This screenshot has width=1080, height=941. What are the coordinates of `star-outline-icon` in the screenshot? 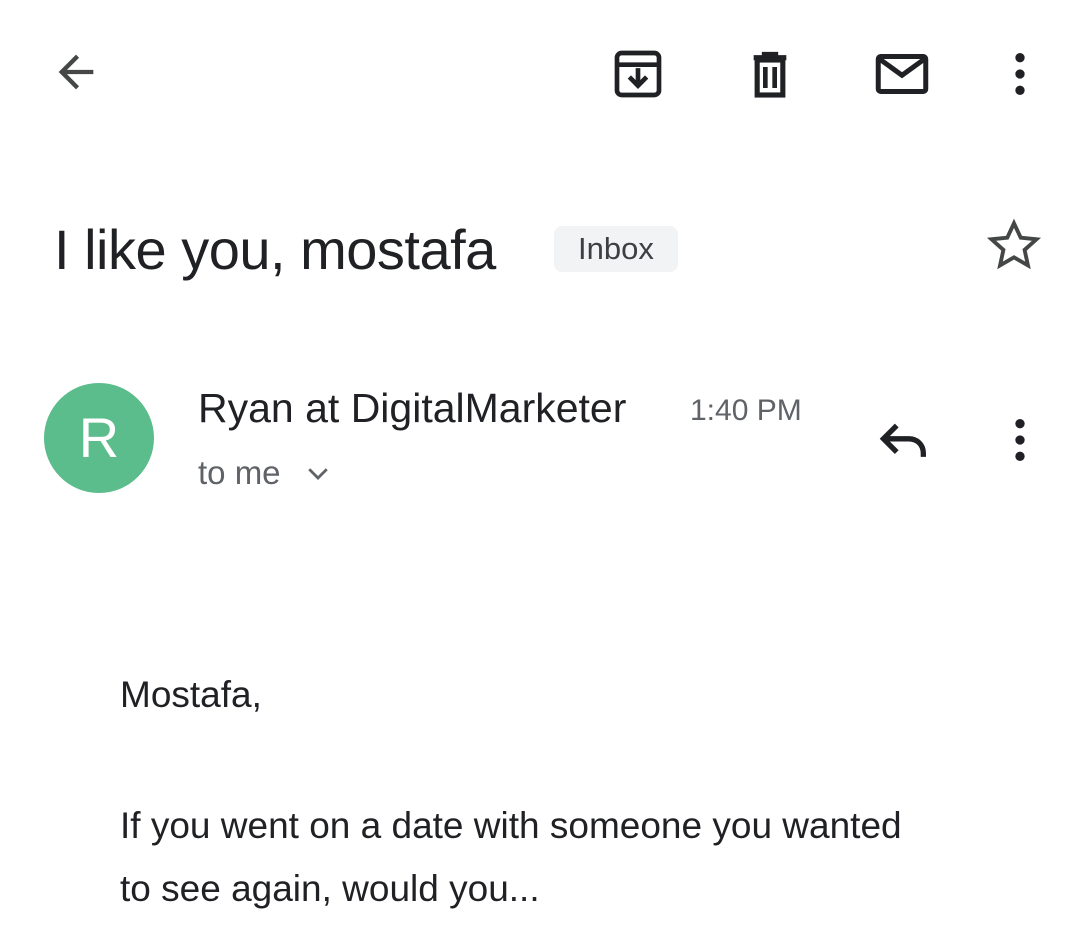 It's located at (1014, 244).